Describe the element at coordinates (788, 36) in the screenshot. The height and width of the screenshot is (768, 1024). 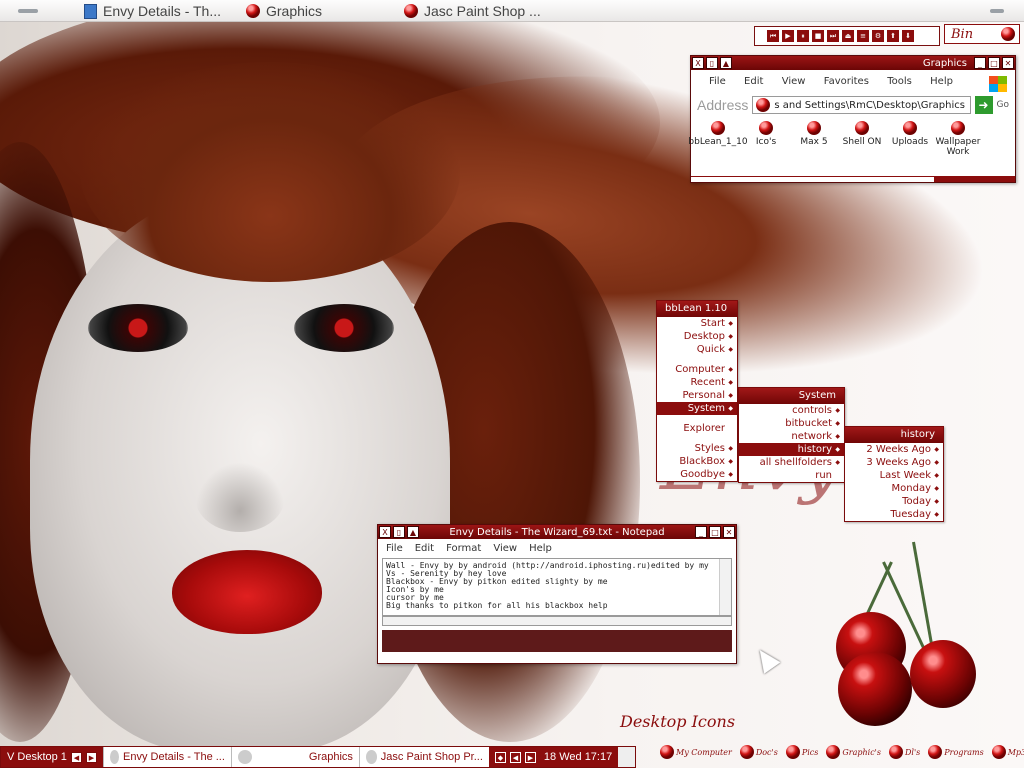
I see `play-button: ▶` at that location.